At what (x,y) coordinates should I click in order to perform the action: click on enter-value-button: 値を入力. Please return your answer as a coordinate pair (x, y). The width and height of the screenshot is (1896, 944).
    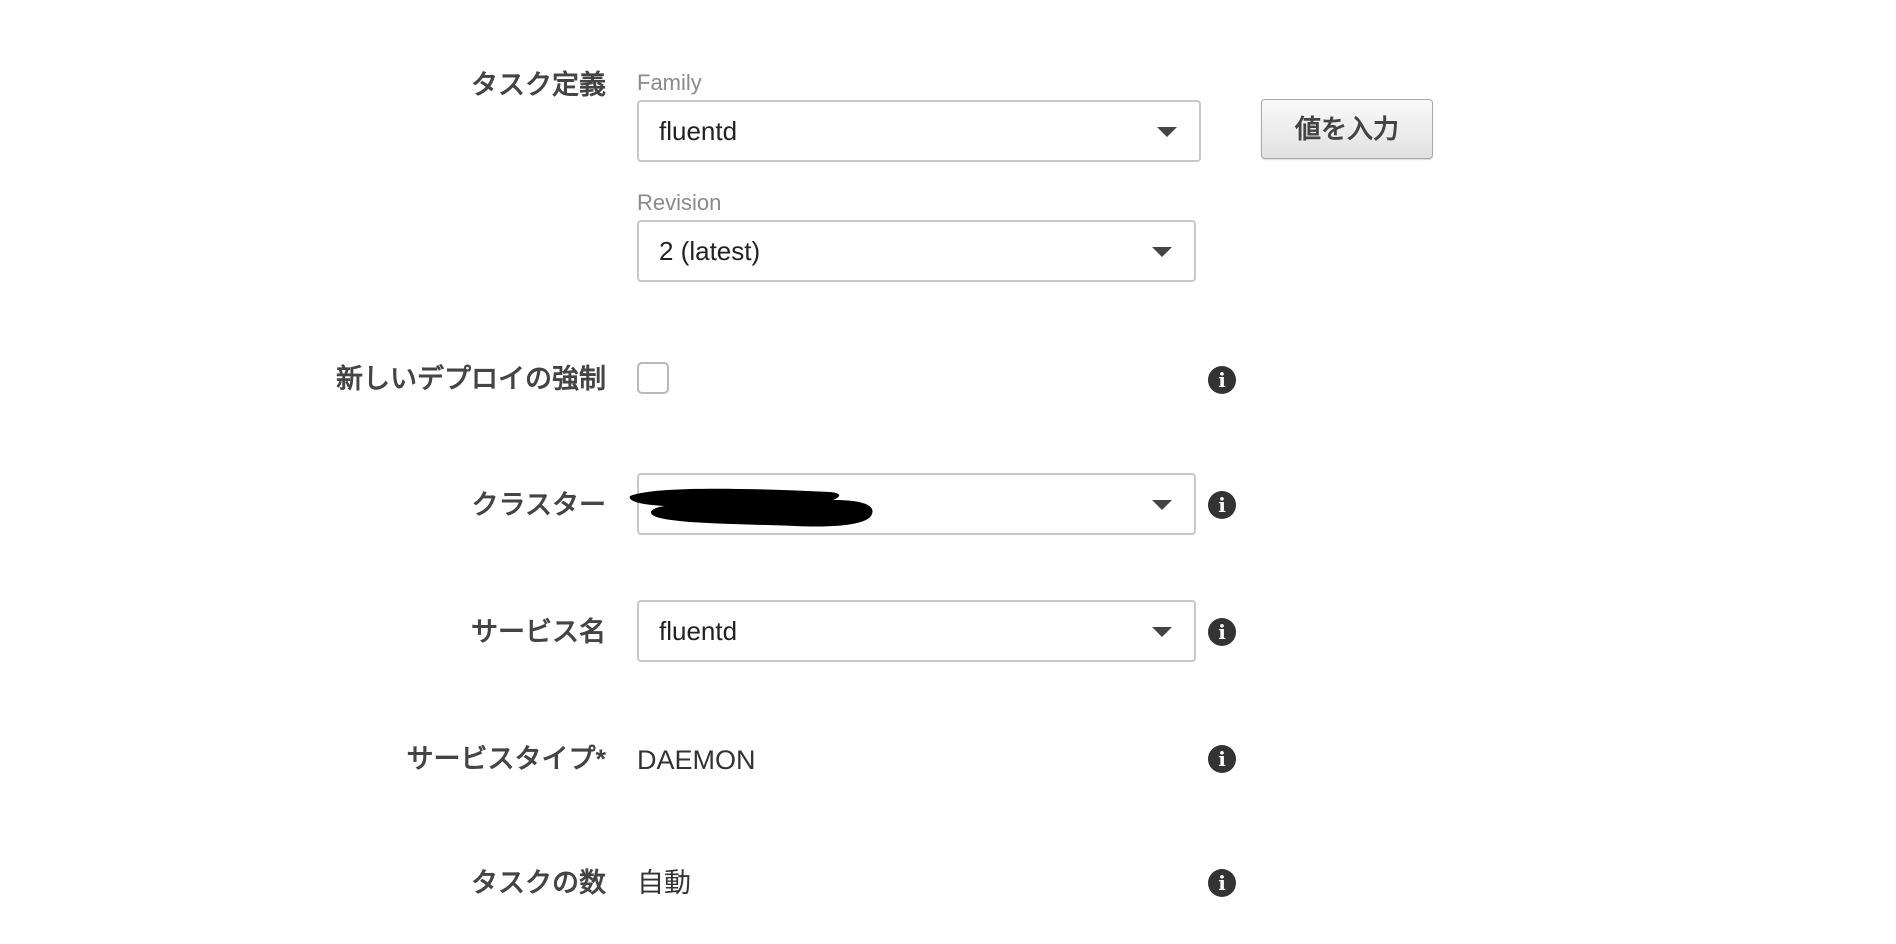
    Looking at the image, I should click on (1347, 129).